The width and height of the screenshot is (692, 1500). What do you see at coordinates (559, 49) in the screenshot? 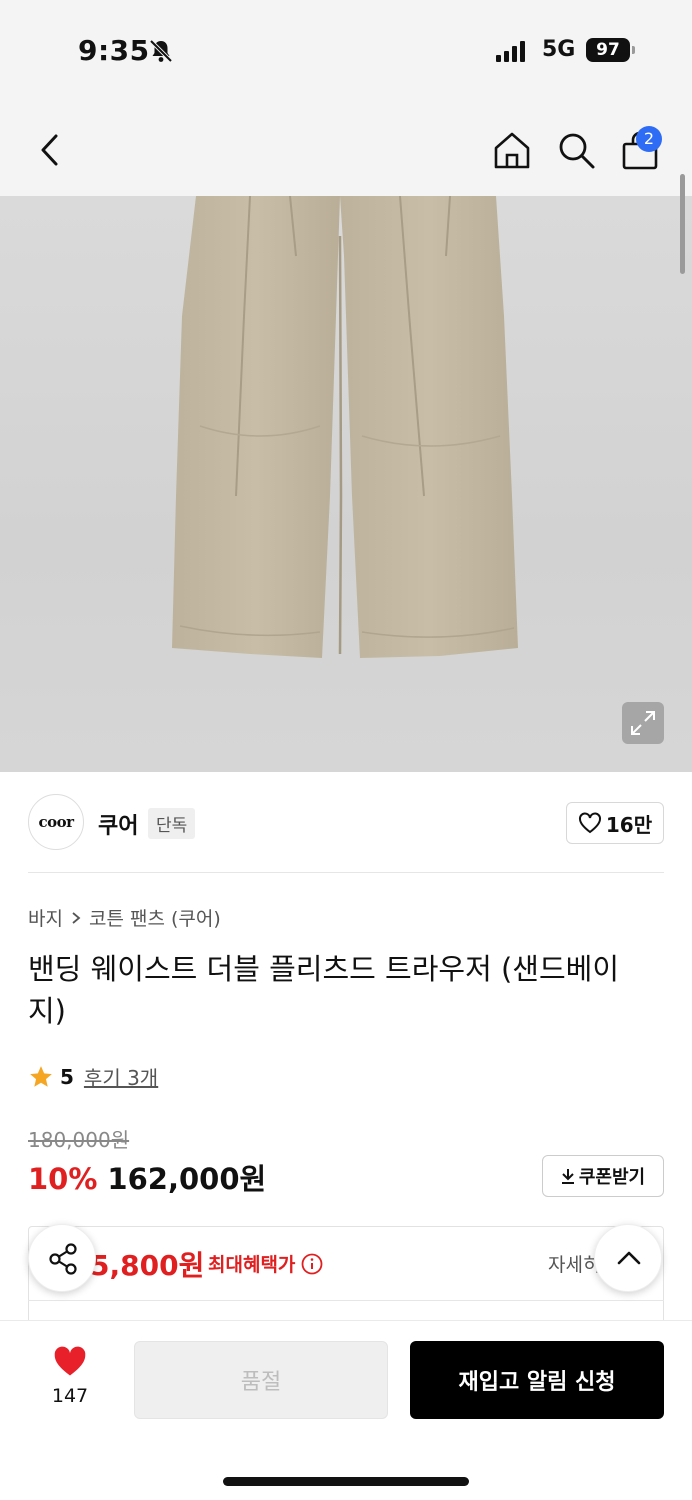
I see `network-type: 5G` at bounding box center [559, 49].